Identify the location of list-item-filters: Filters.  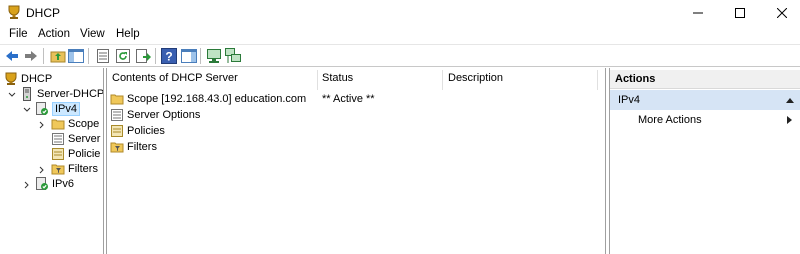
(133, 147).